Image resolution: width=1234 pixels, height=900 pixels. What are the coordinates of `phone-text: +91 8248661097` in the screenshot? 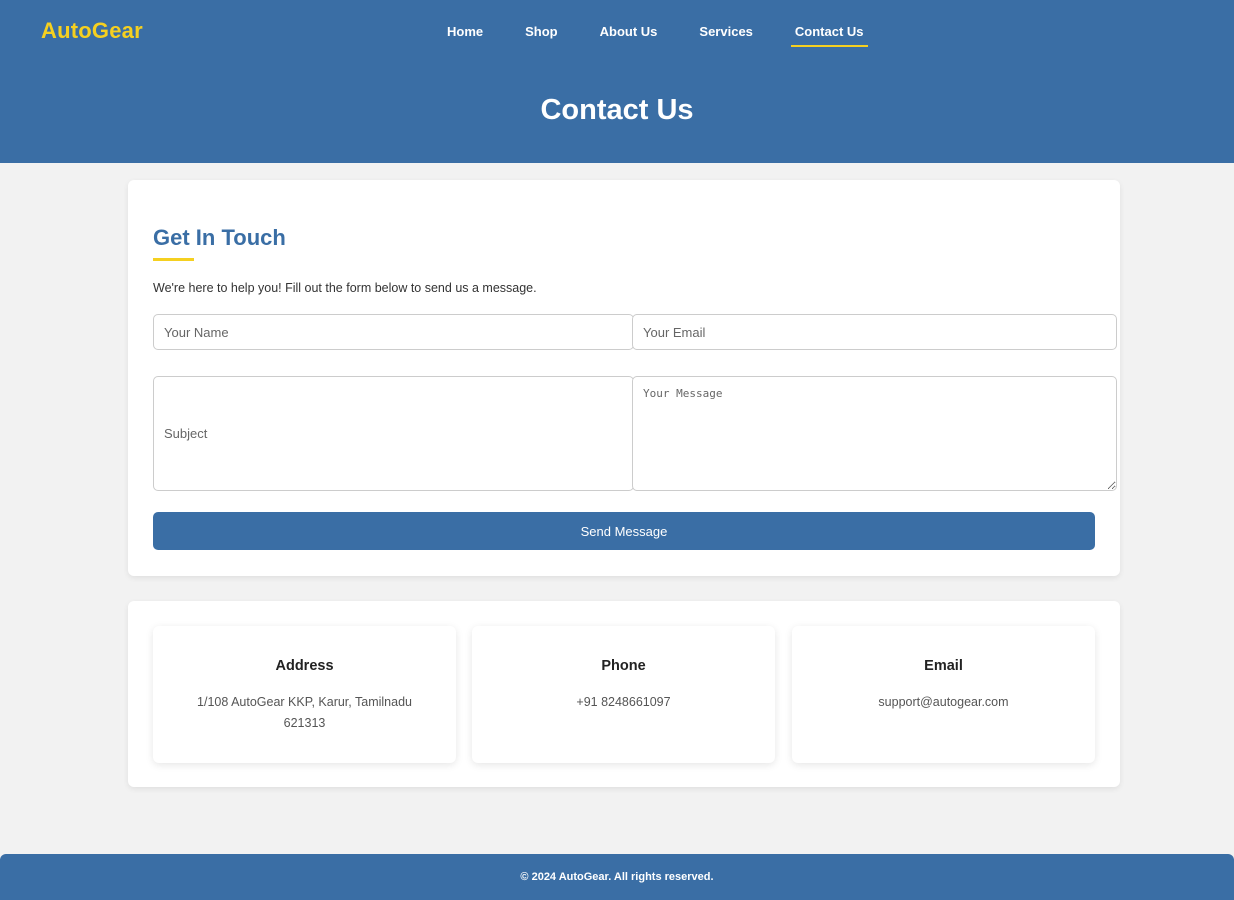 It's located at (623, 702).